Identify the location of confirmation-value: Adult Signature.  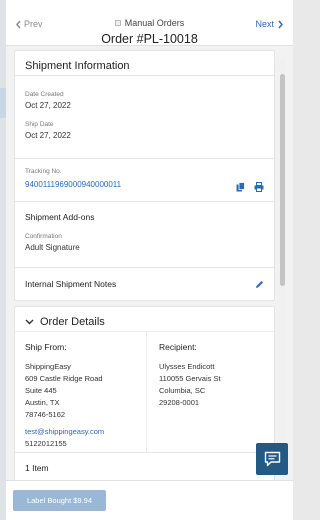
(52, 247).